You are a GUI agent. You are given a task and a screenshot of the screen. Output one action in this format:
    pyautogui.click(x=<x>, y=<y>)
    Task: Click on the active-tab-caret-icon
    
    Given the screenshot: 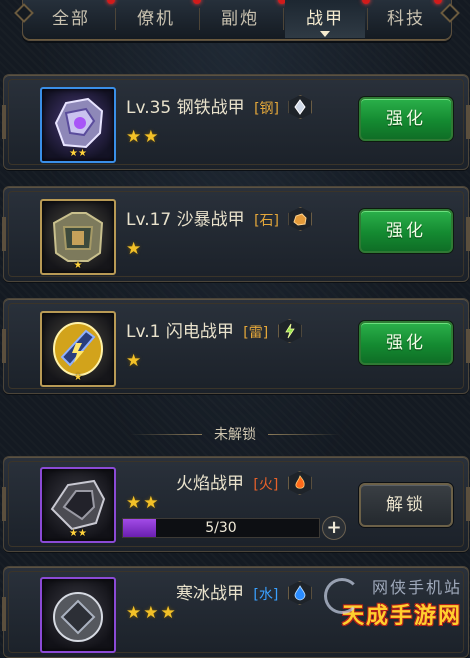 What is the action you would take?
    pyautogui.click(x=325, y=34)
    